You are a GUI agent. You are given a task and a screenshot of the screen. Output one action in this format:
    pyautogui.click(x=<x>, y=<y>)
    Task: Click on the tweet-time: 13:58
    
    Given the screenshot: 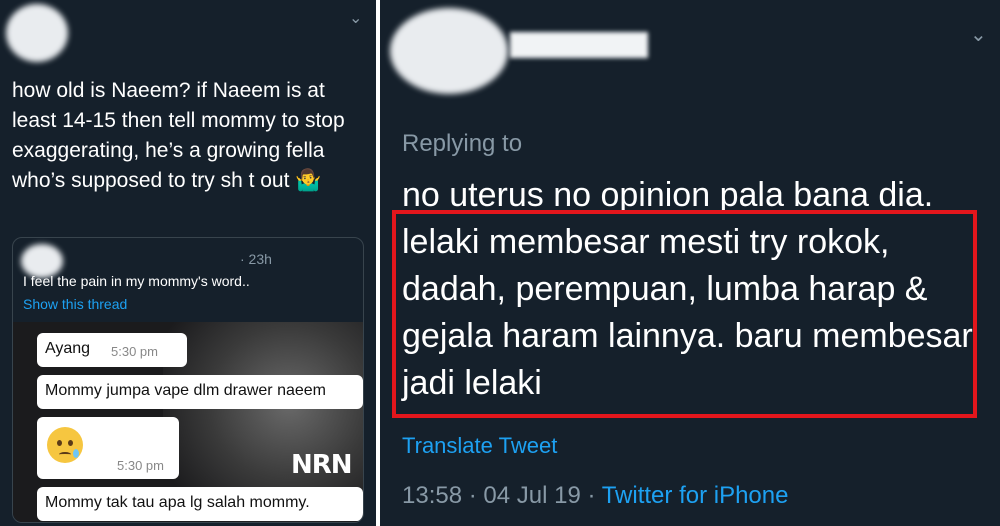 What is the action you would take?
    pyautogui.click(x=432, y=495)
    